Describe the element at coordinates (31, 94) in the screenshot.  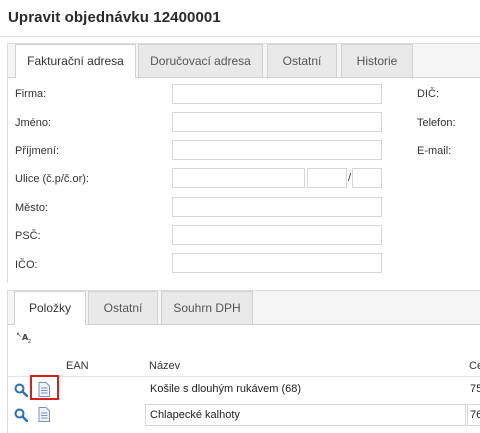
I see `firma-label: Firma:` at that location.